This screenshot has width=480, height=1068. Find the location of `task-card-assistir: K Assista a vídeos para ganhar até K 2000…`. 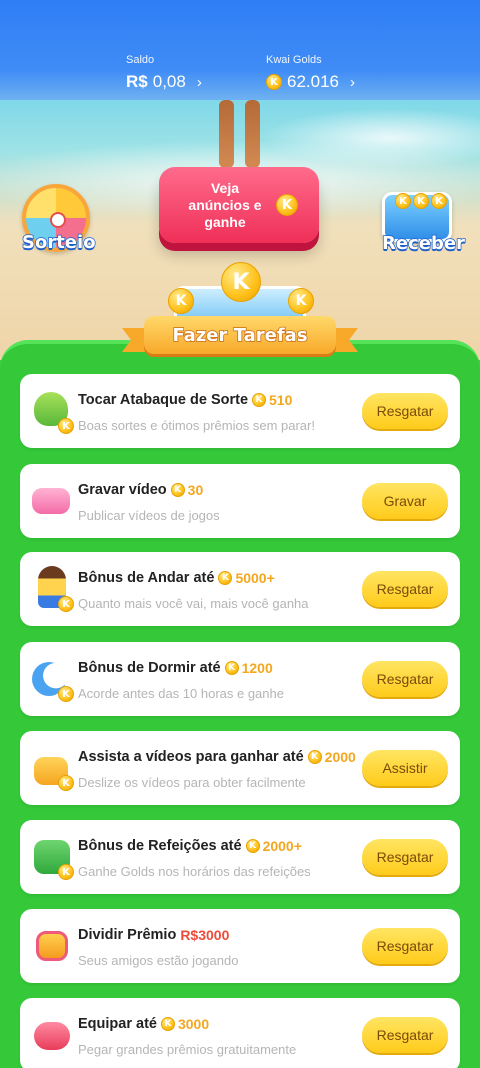

task-card-assistir: K Assista a vídeos para ganhar até K 2000… is located at coordinates (240, 768).